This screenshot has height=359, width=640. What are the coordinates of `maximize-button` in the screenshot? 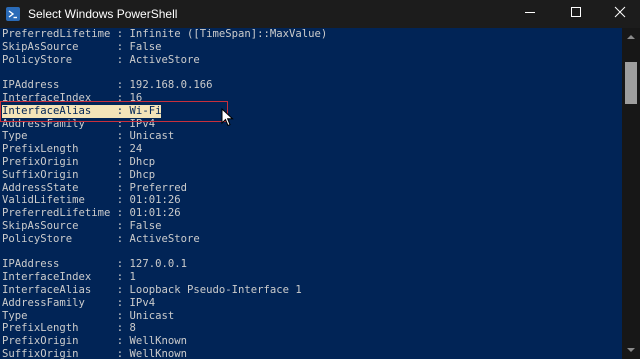 It's located at (576, 14).